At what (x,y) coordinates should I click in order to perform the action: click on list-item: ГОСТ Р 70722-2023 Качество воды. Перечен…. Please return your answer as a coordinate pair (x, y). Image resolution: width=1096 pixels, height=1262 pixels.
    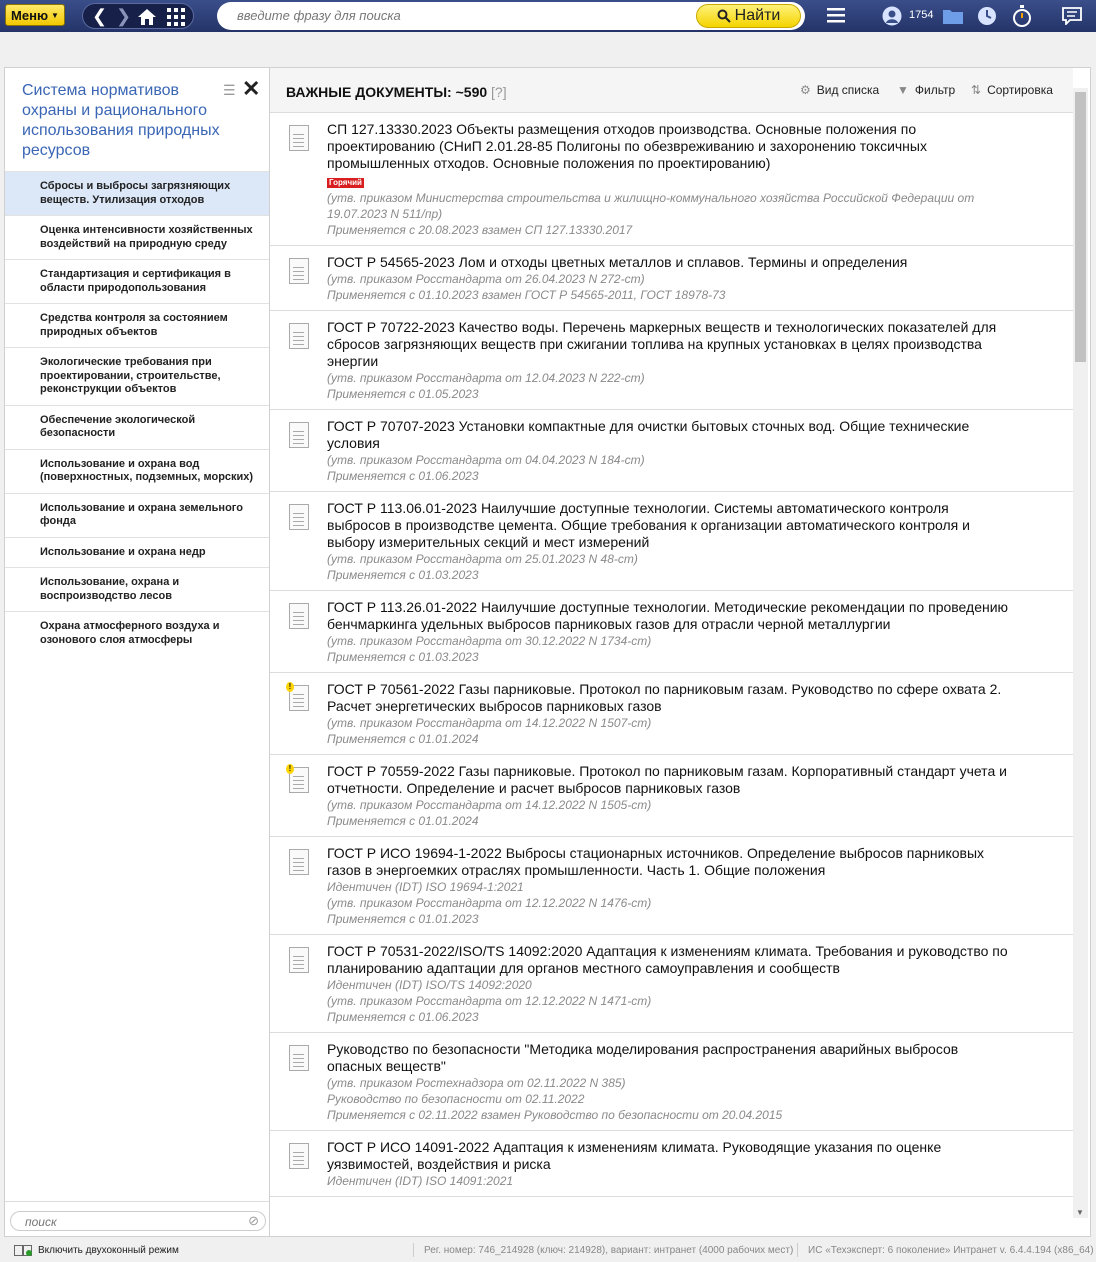
    Looking at the image, I should click on (671, 360).